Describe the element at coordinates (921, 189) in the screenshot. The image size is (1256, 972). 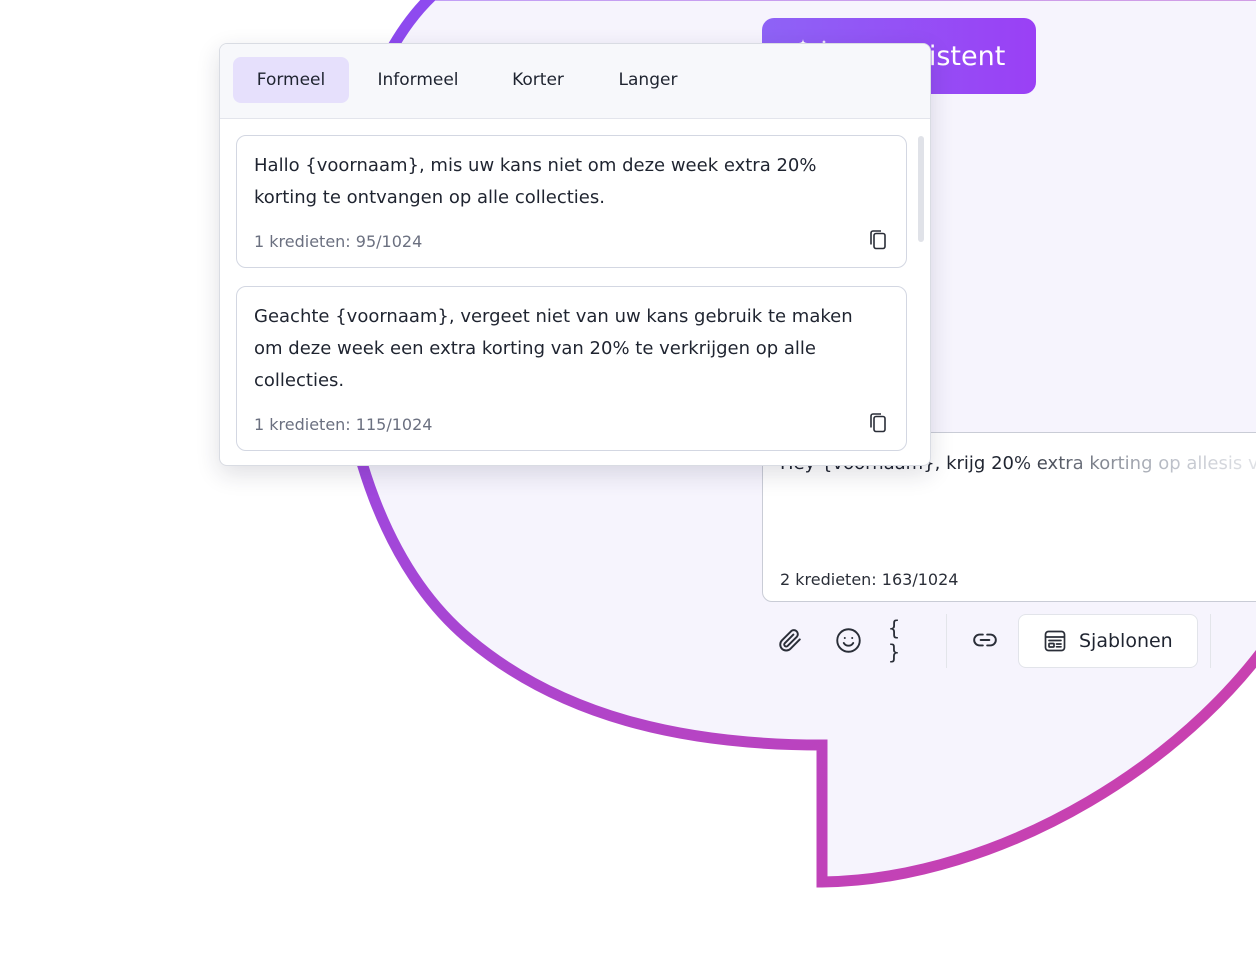
I see `suggestions-scrollbar` at that location.